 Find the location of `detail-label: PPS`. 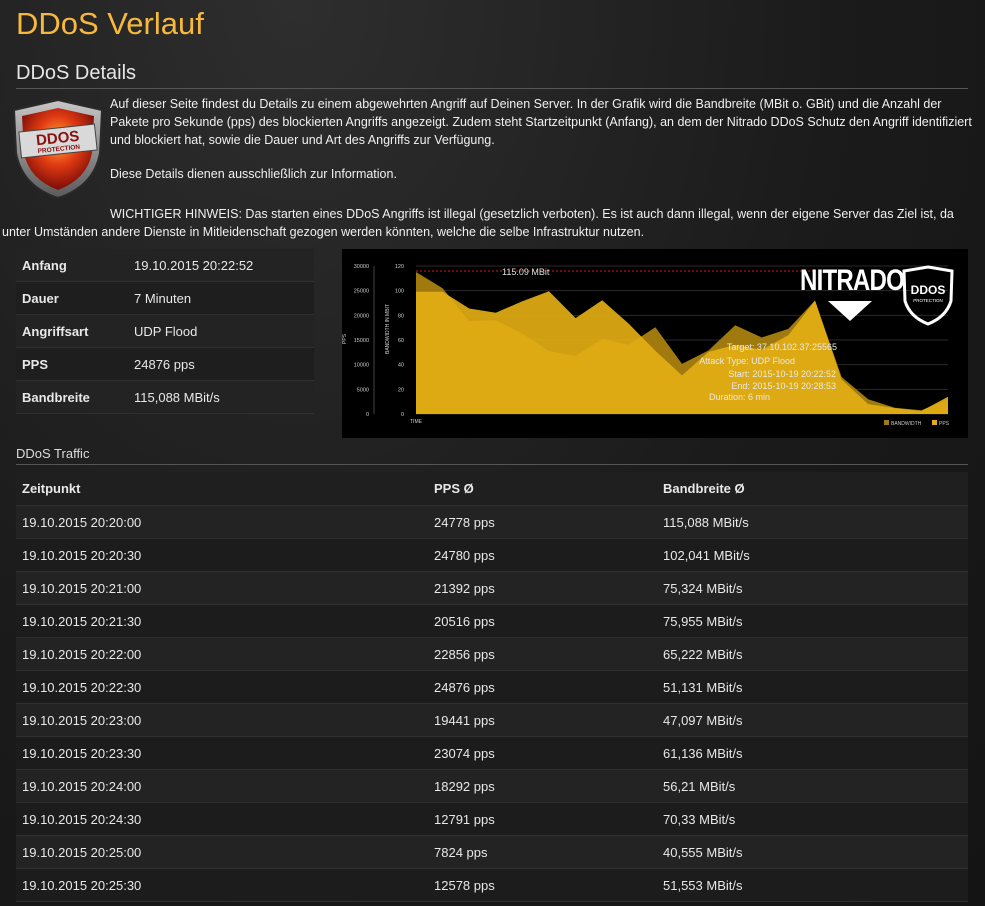

detail-label: PPS is located at coordinates (72, 364).